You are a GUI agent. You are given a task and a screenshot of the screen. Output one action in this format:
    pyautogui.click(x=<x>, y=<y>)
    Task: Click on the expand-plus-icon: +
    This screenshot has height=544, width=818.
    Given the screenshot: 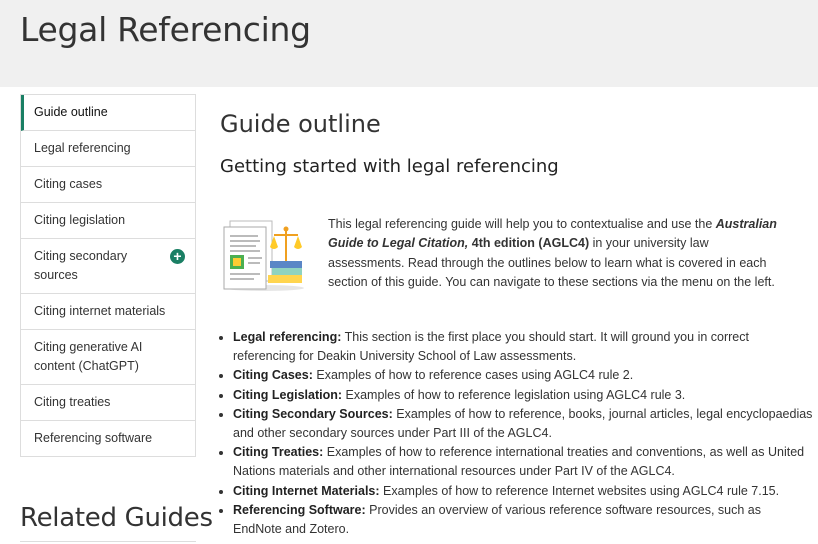 What is the action you would take?
    pyautogui.click(x=177, y=256)
    